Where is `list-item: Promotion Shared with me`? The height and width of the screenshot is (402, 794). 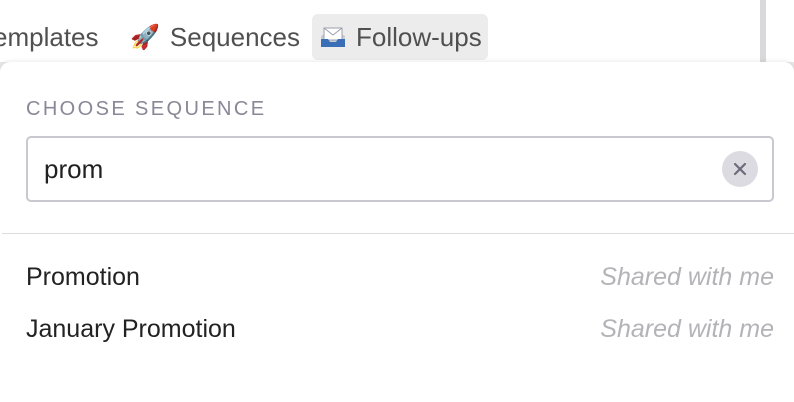
list-item: Promotion Shared with me is located at coordinates (400, 277).